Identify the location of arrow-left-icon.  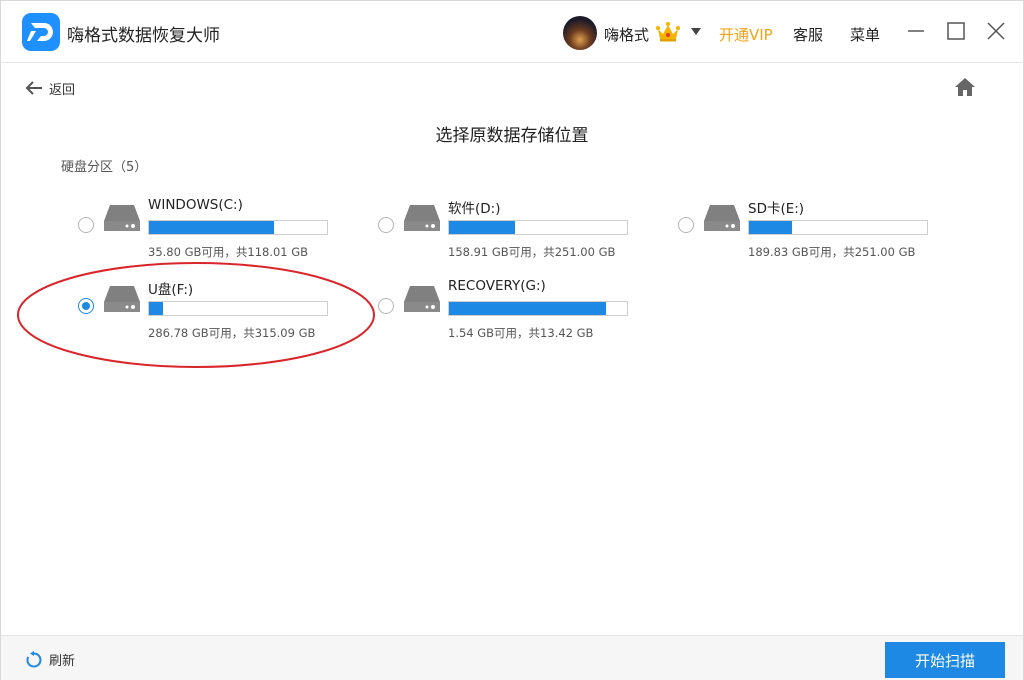
(33, 88).